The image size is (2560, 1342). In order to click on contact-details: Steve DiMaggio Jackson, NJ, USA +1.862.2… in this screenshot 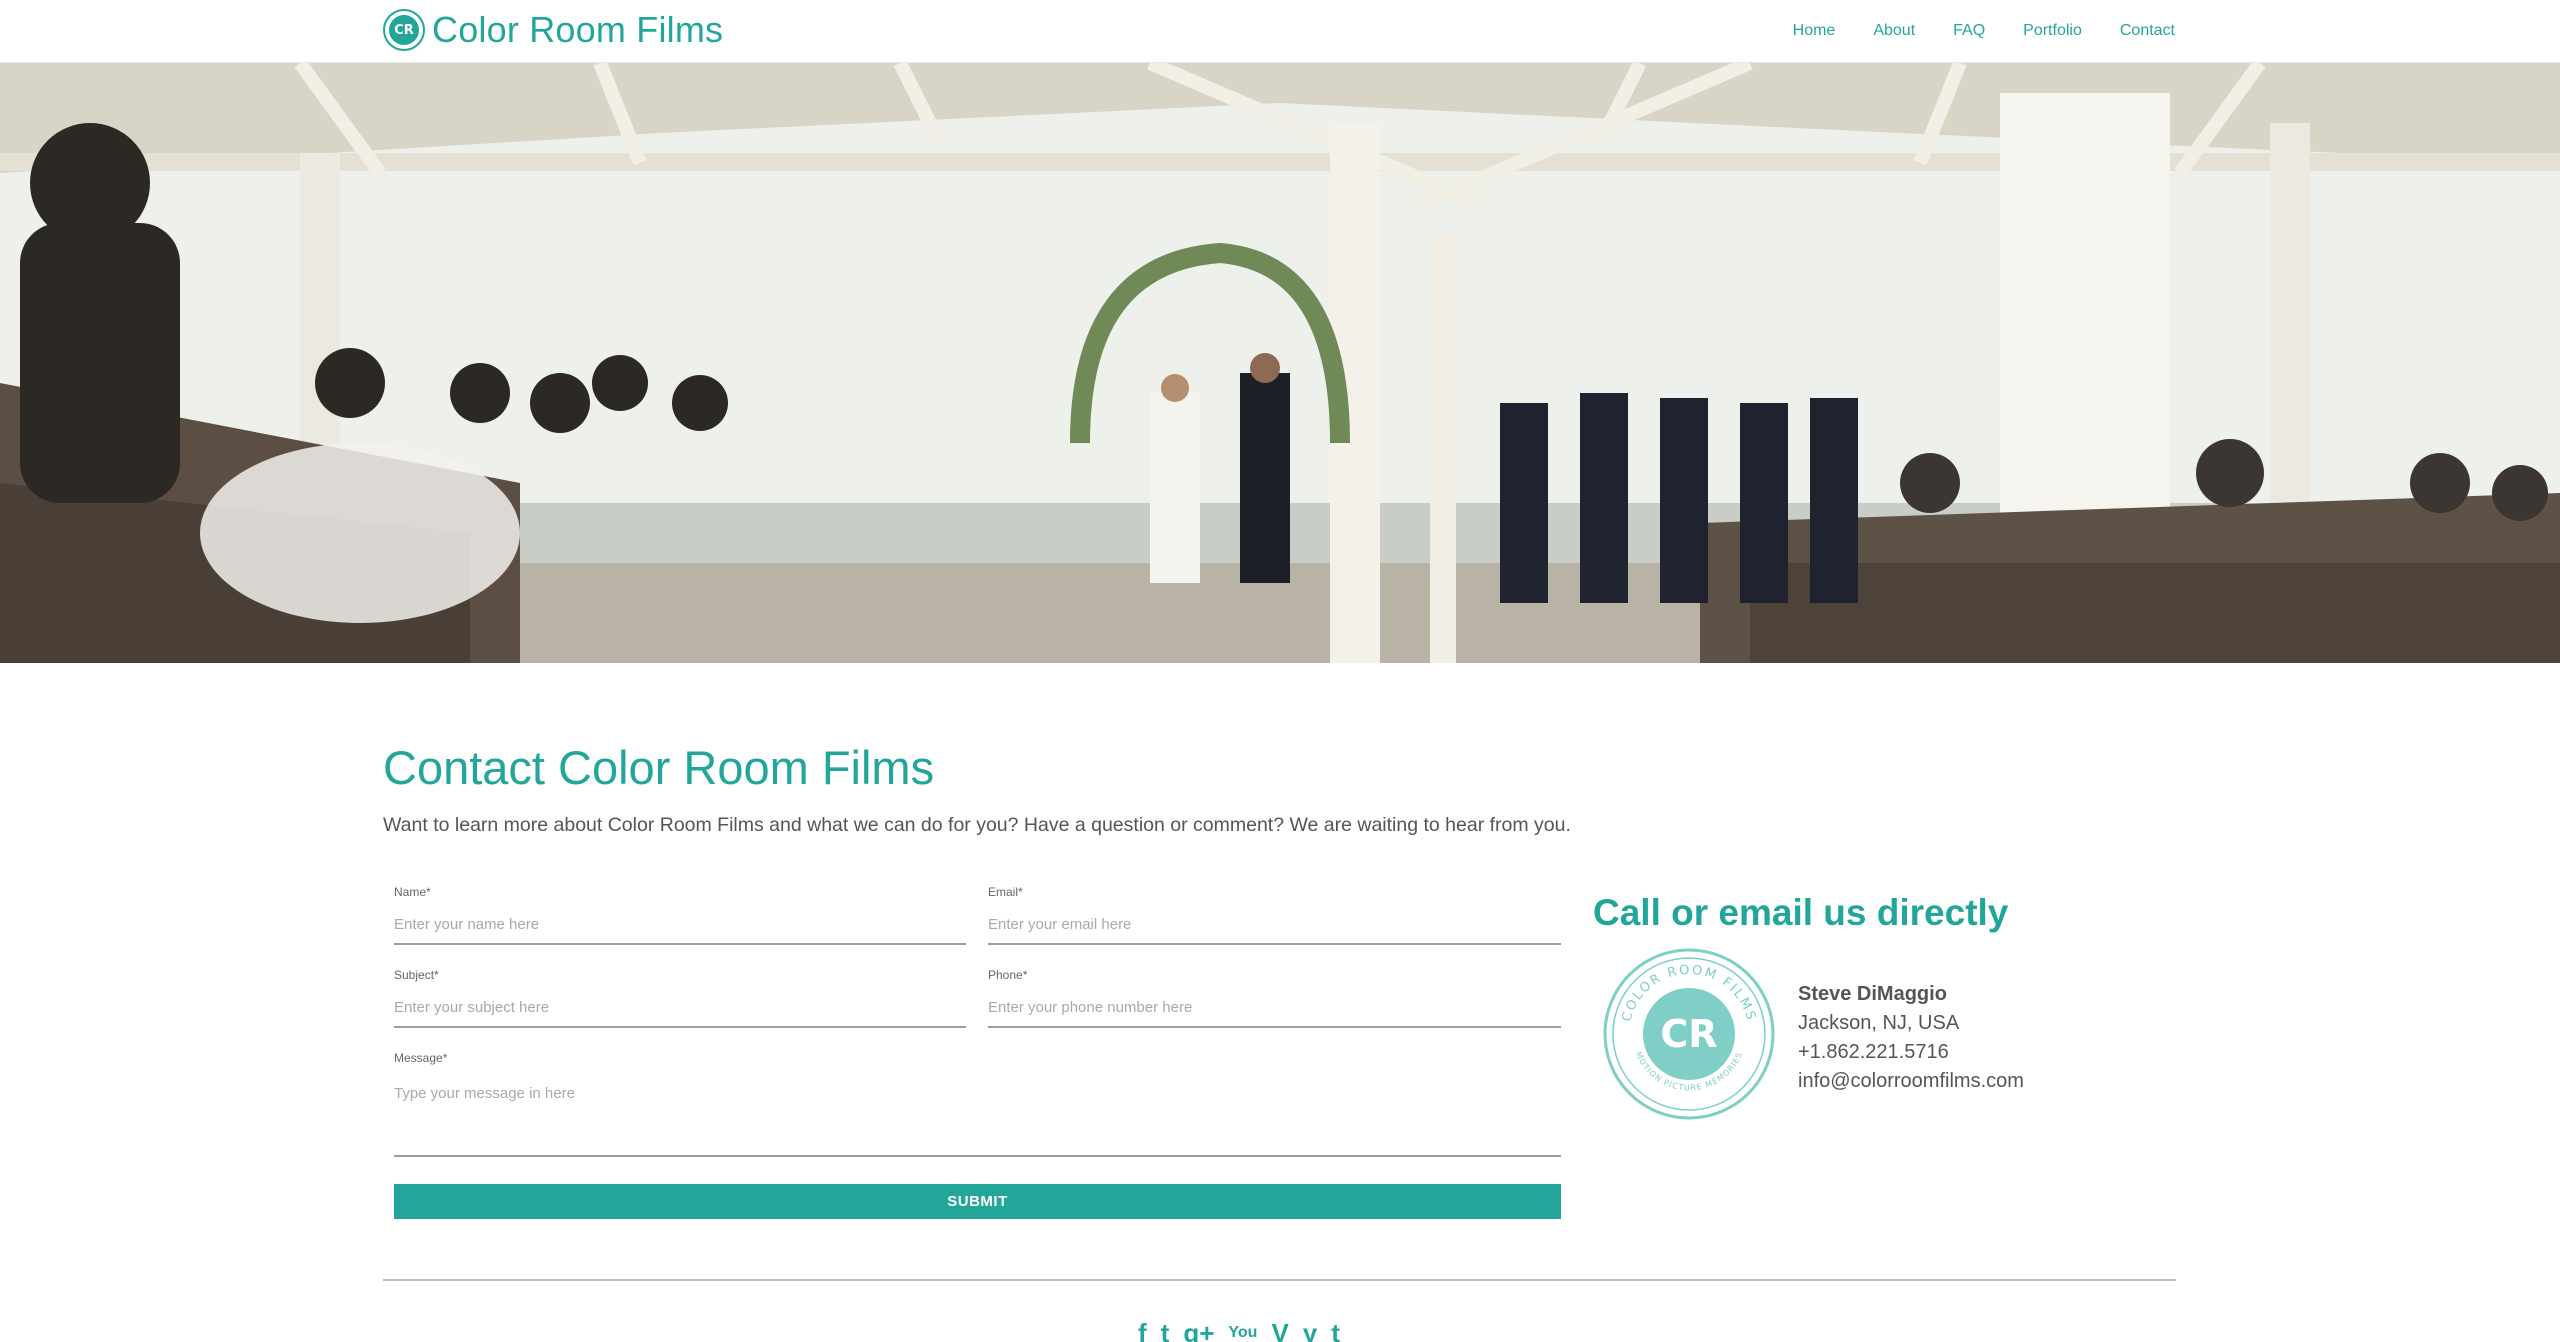, I will do `click(1911, 1038)`.